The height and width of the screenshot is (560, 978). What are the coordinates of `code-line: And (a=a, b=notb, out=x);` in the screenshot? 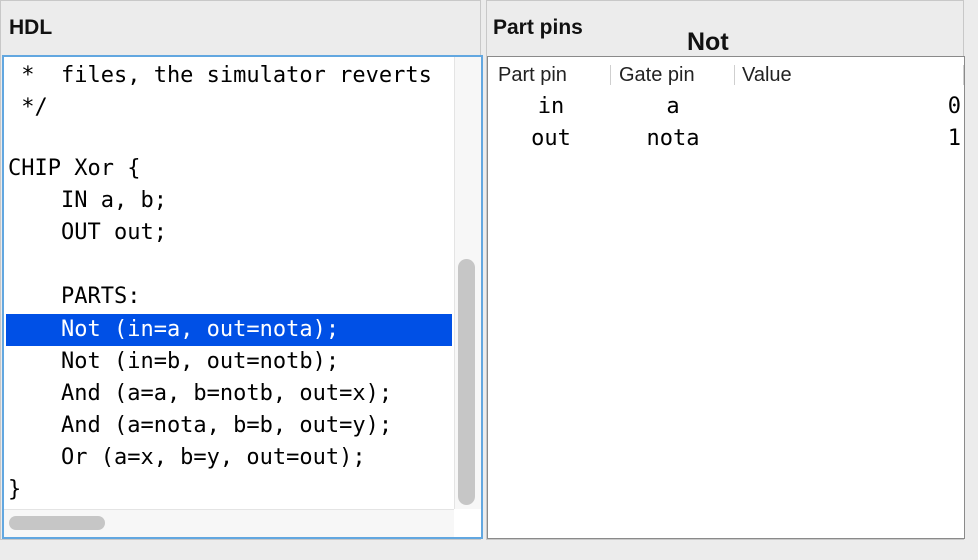 It's located at (200, 394).